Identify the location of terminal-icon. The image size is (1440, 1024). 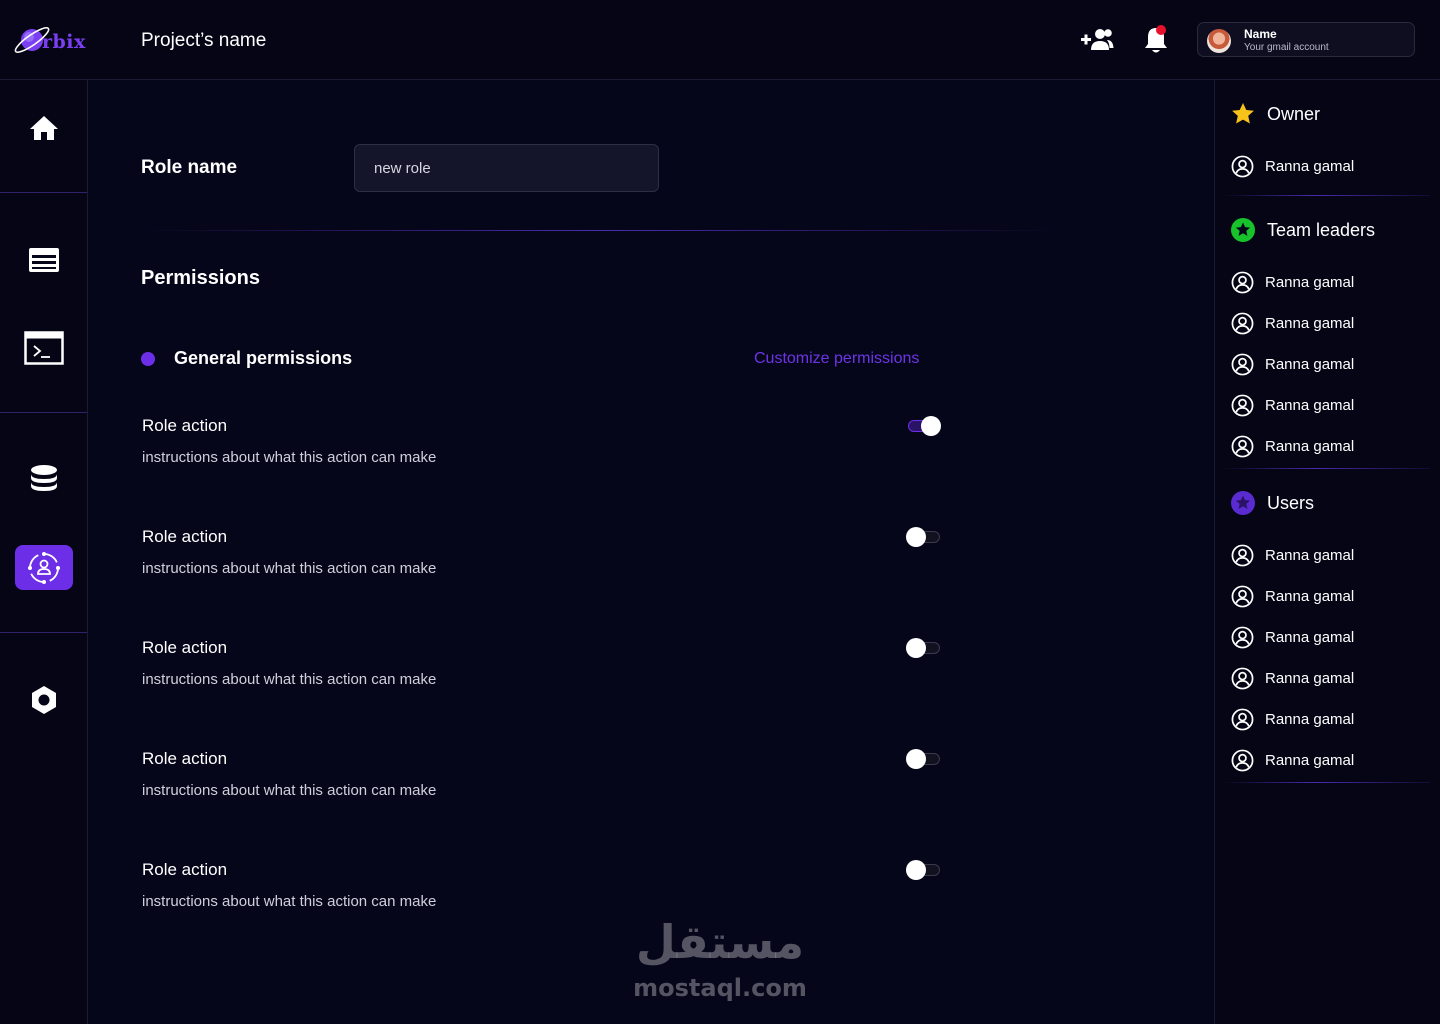
(44, 347).